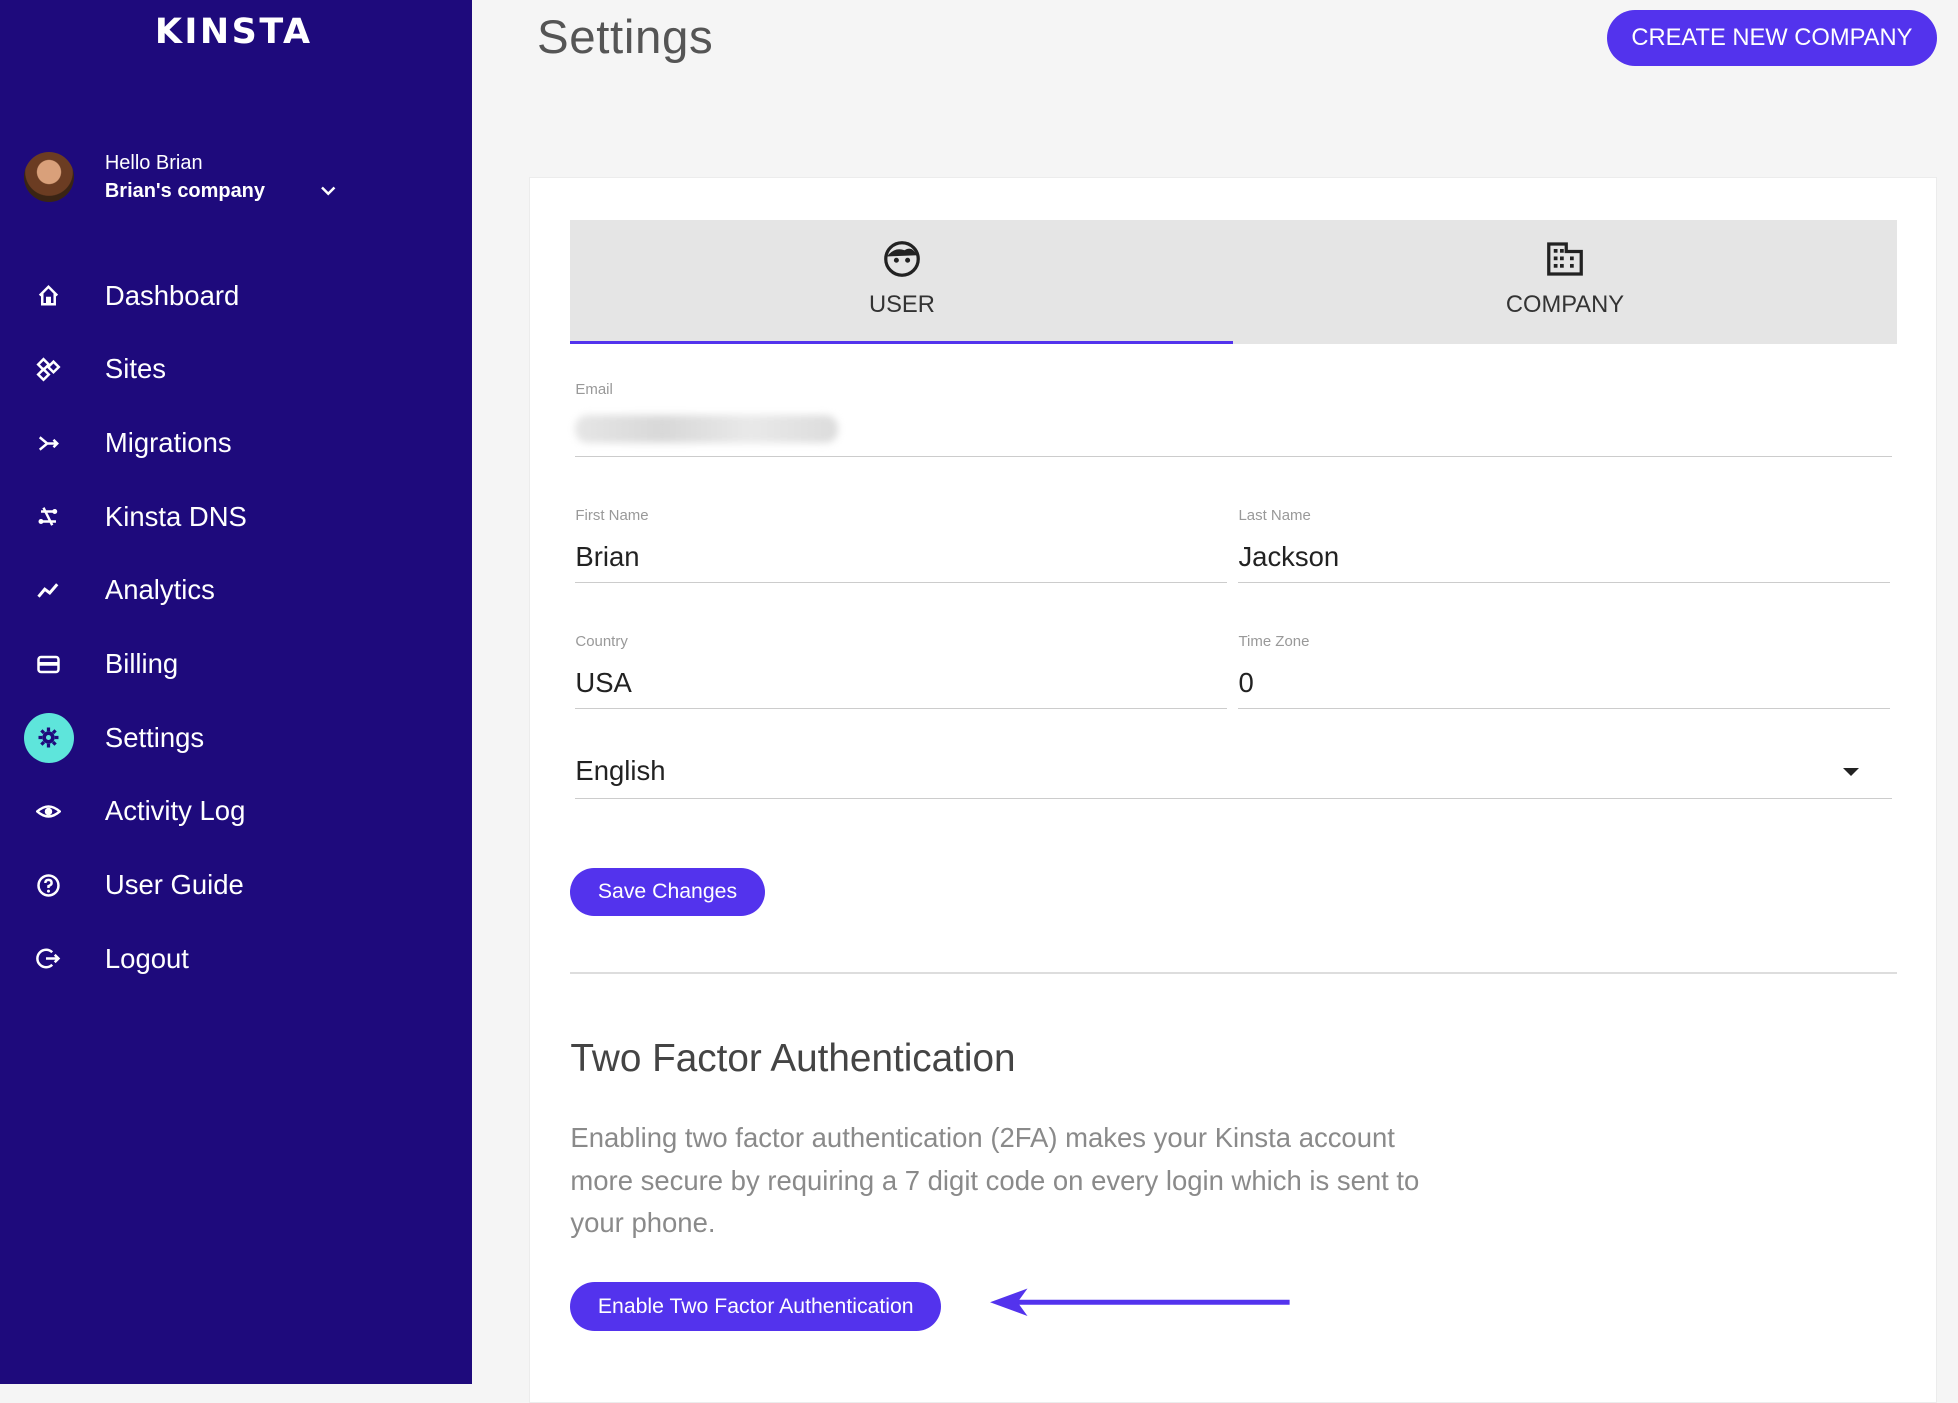 The height and width of the screenshot is (1403, 1958). Describe the element at coordinates (141, 664) in the screenshot. I see `sidebar-item-label: Billing` at that location.